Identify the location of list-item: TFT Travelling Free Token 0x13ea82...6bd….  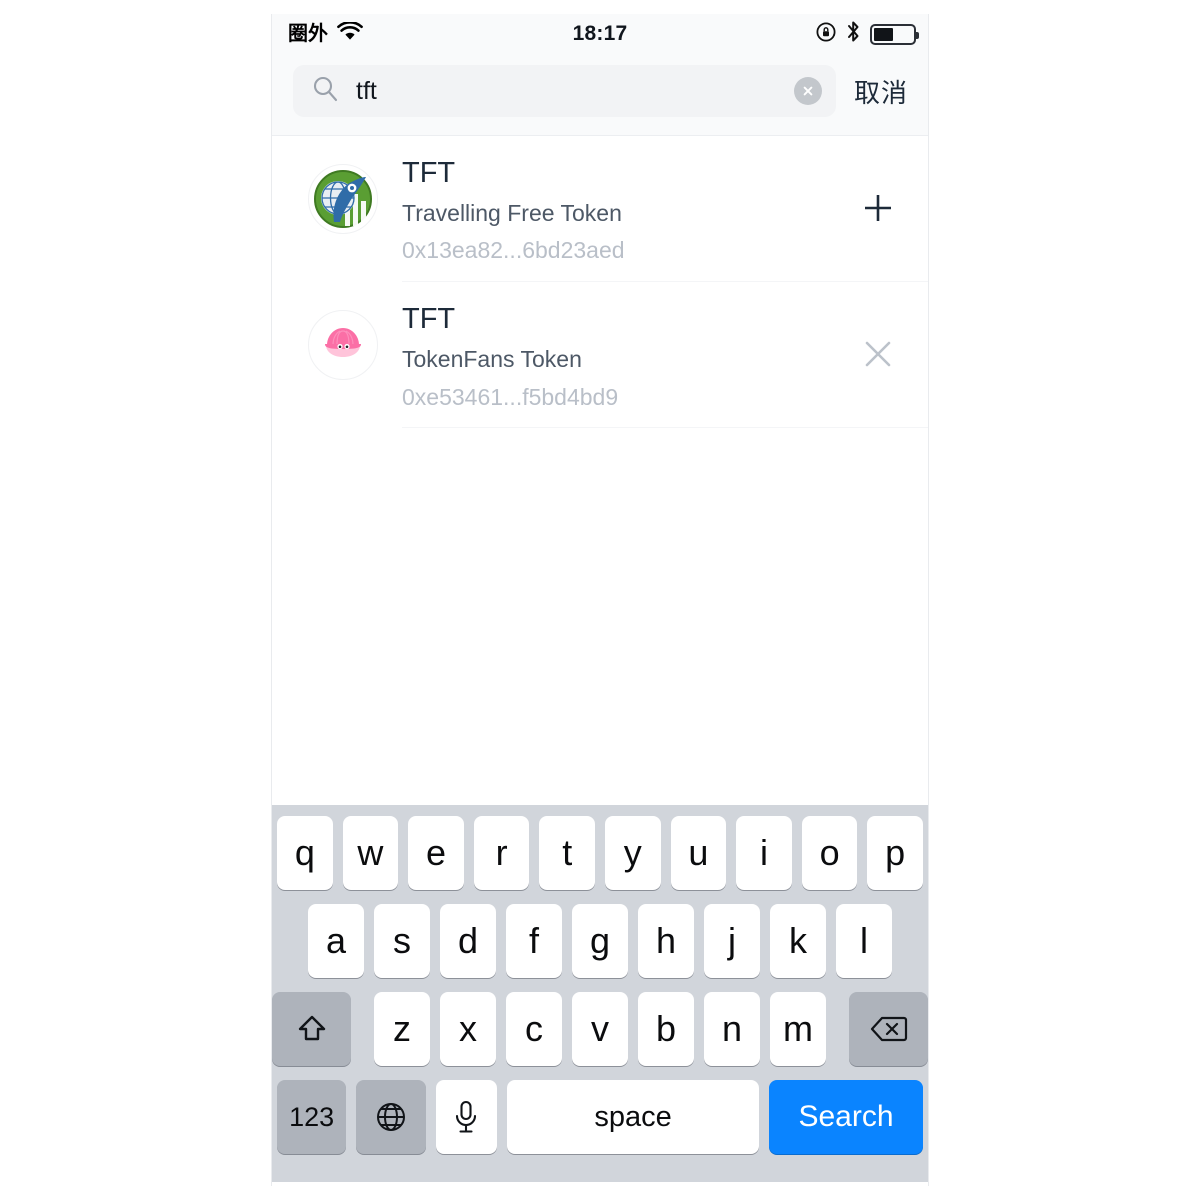
(600, 209).